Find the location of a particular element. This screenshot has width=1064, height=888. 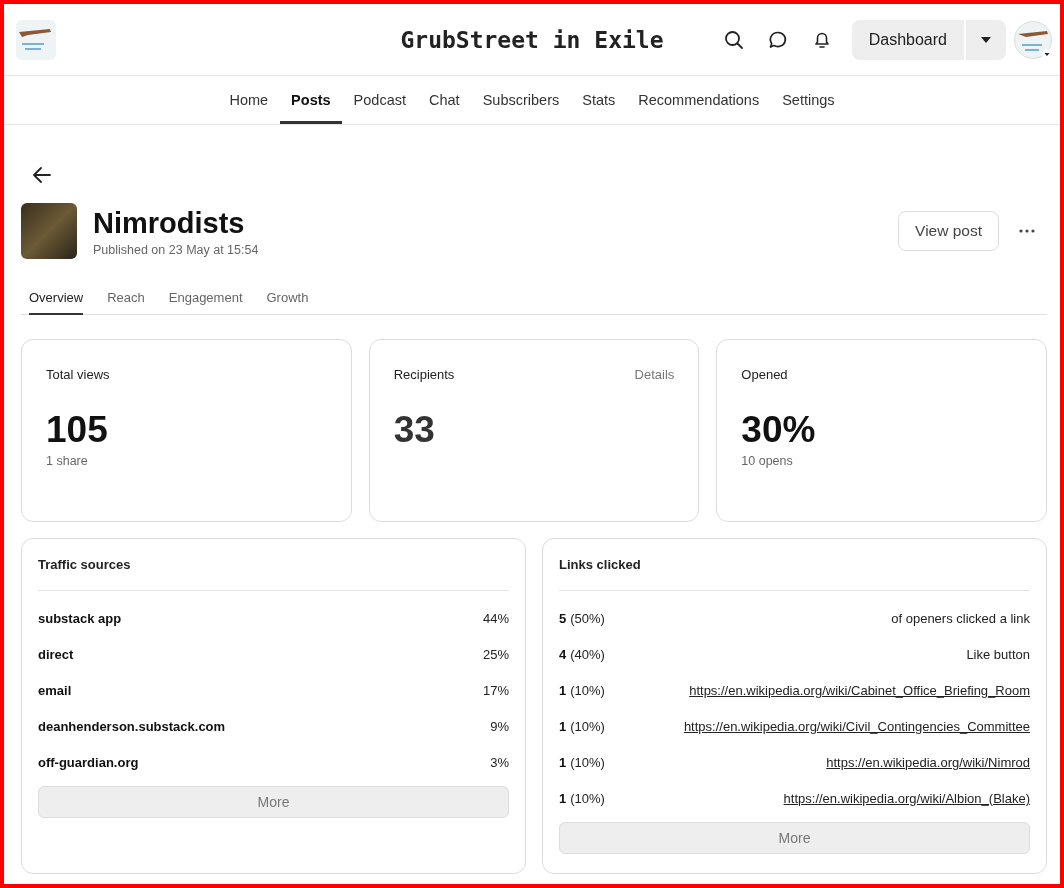

view-post-button: View post is located at coordinates (948, 231).